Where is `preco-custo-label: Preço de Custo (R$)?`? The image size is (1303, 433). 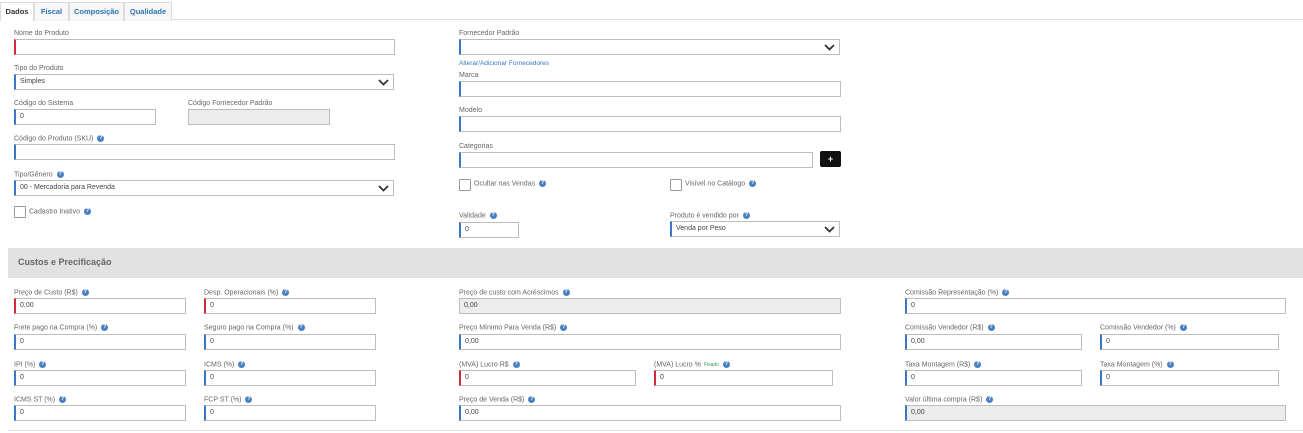
preco-custo-label: Preço de Custo (R$)? is located at coordinates (51, 292).